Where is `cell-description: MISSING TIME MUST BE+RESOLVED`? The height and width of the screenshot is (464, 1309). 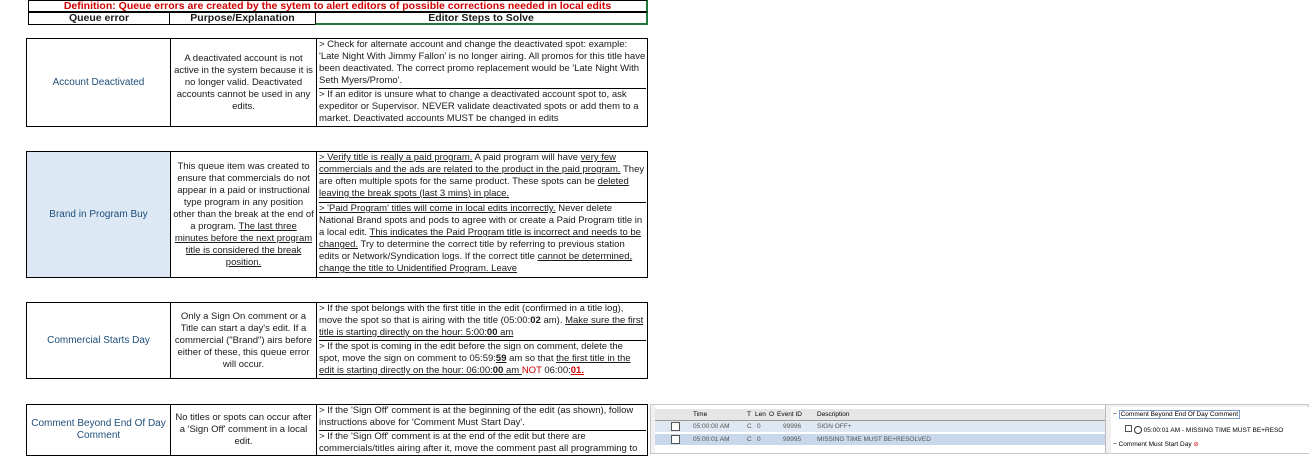
cell-description: MISSING TIME MUST BE+RESOLVED is located at coordinates (874, 439).